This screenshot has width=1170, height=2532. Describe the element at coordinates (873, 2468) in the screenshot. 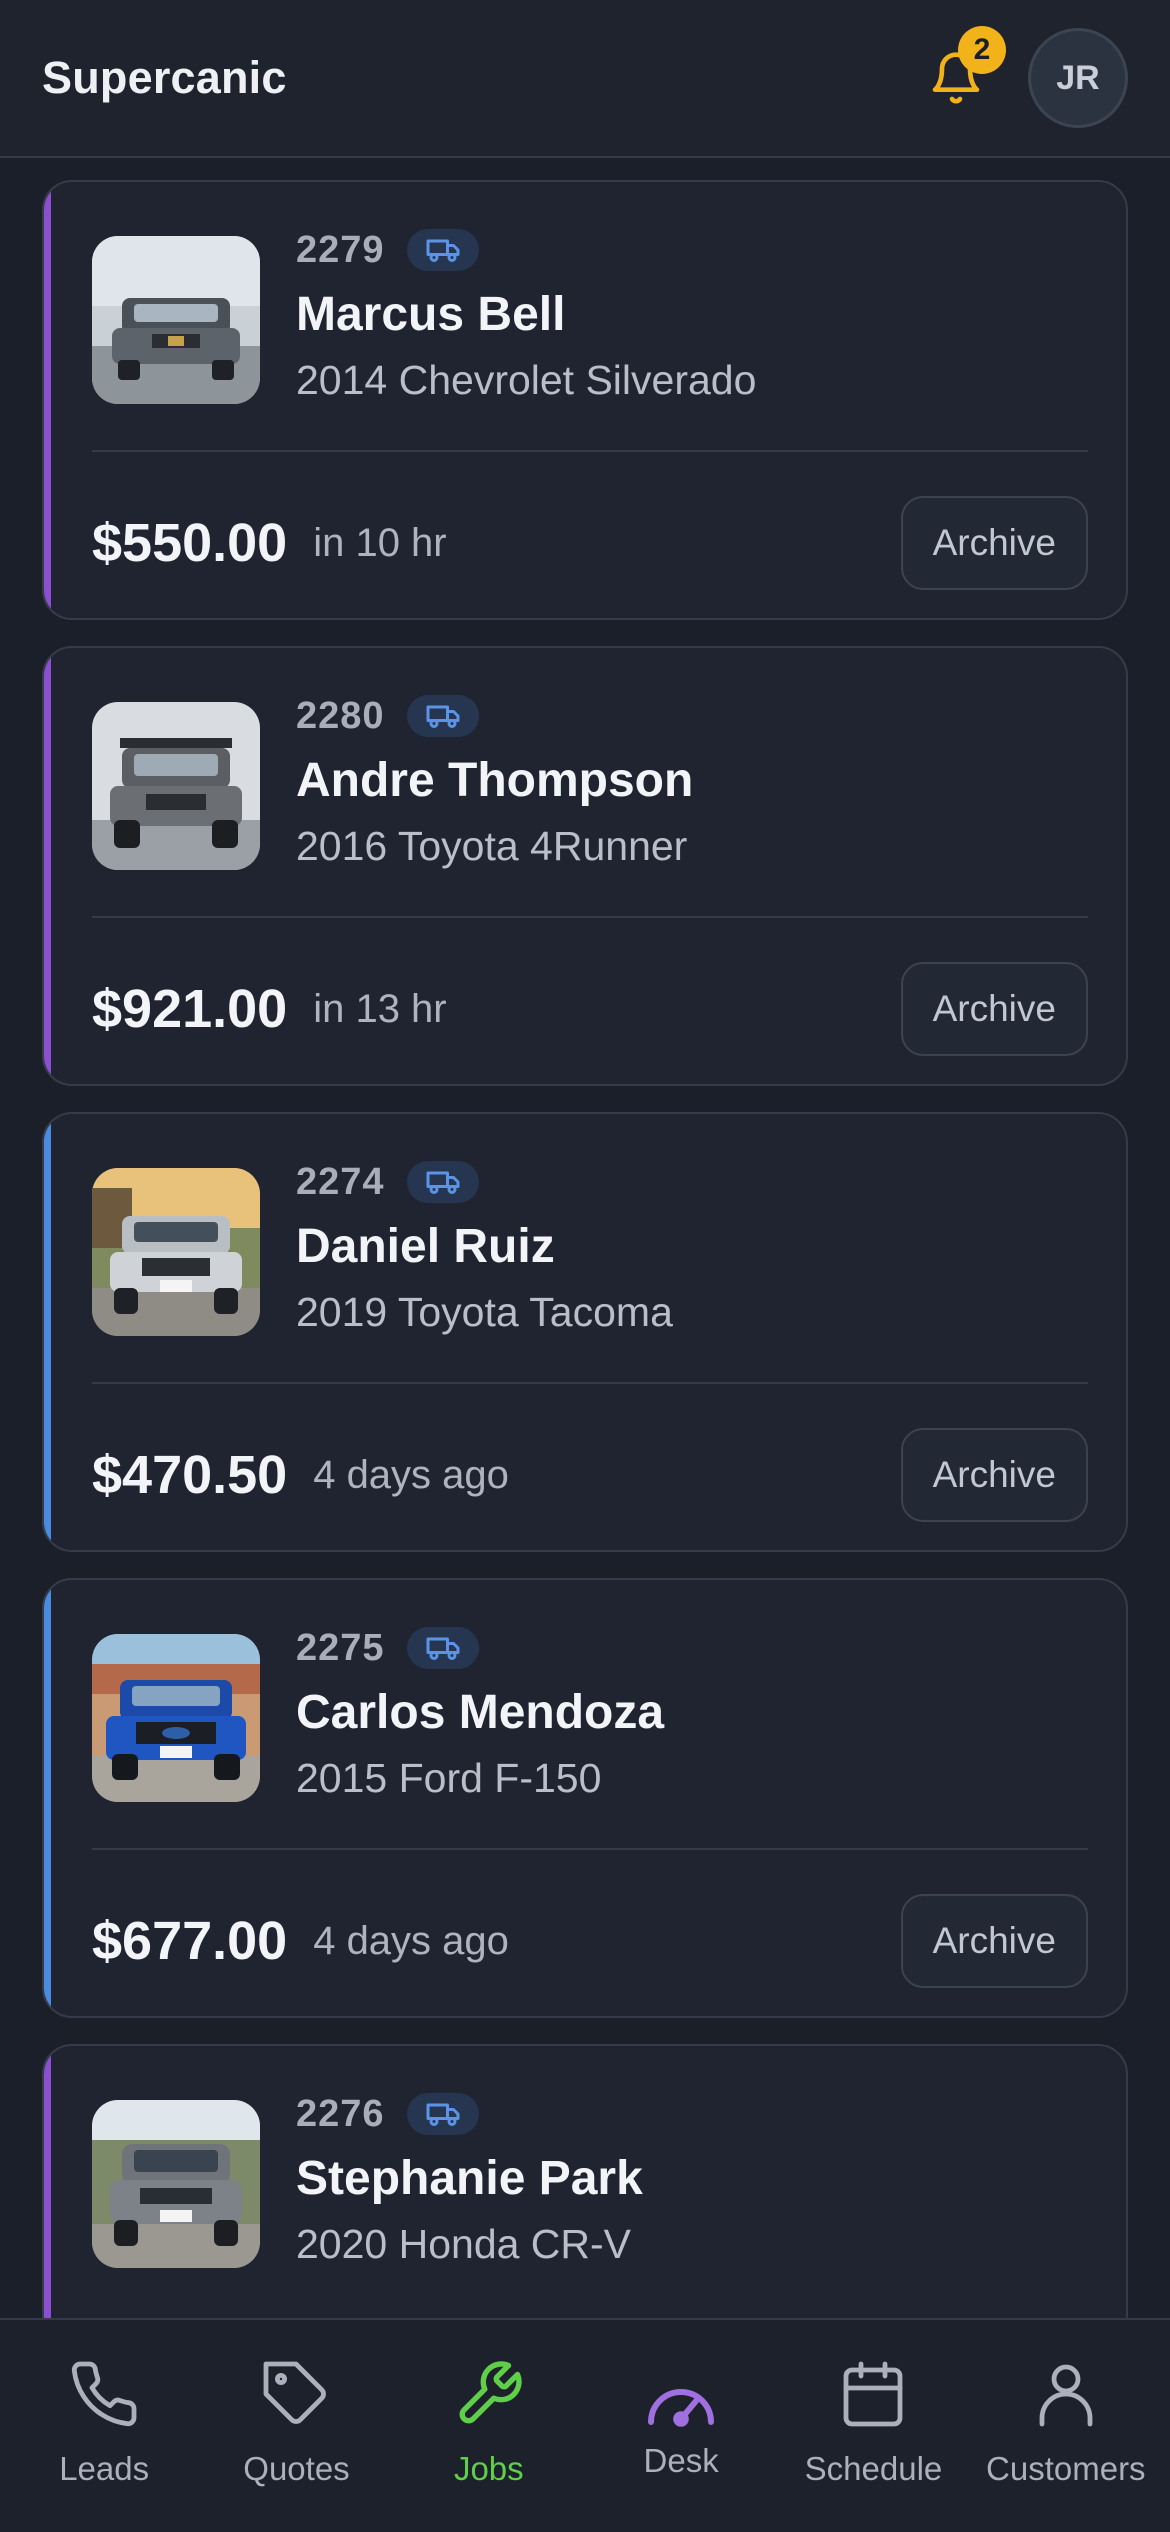

I see `nav-label: Schedule` at that location.